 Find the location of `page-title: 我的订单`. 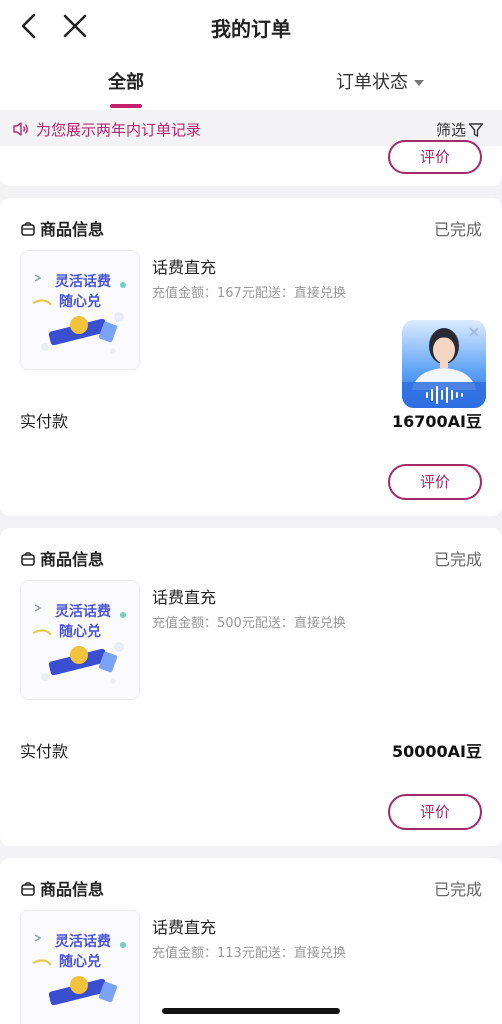

page-title: 我的订单 is located at coordinates (251, 29).